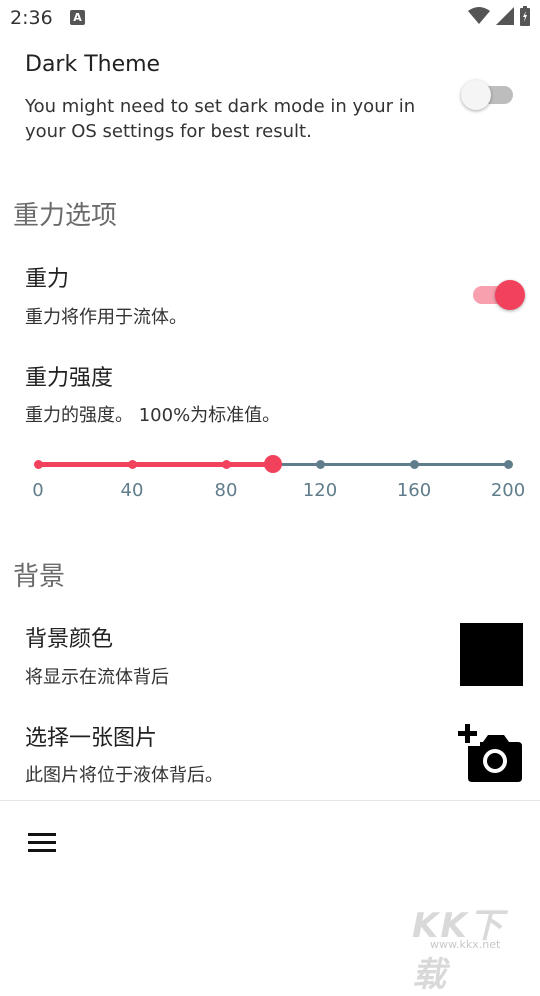  I want to click on dark-theme-summary-line2: your OS settings for best result., so click(168, 131).